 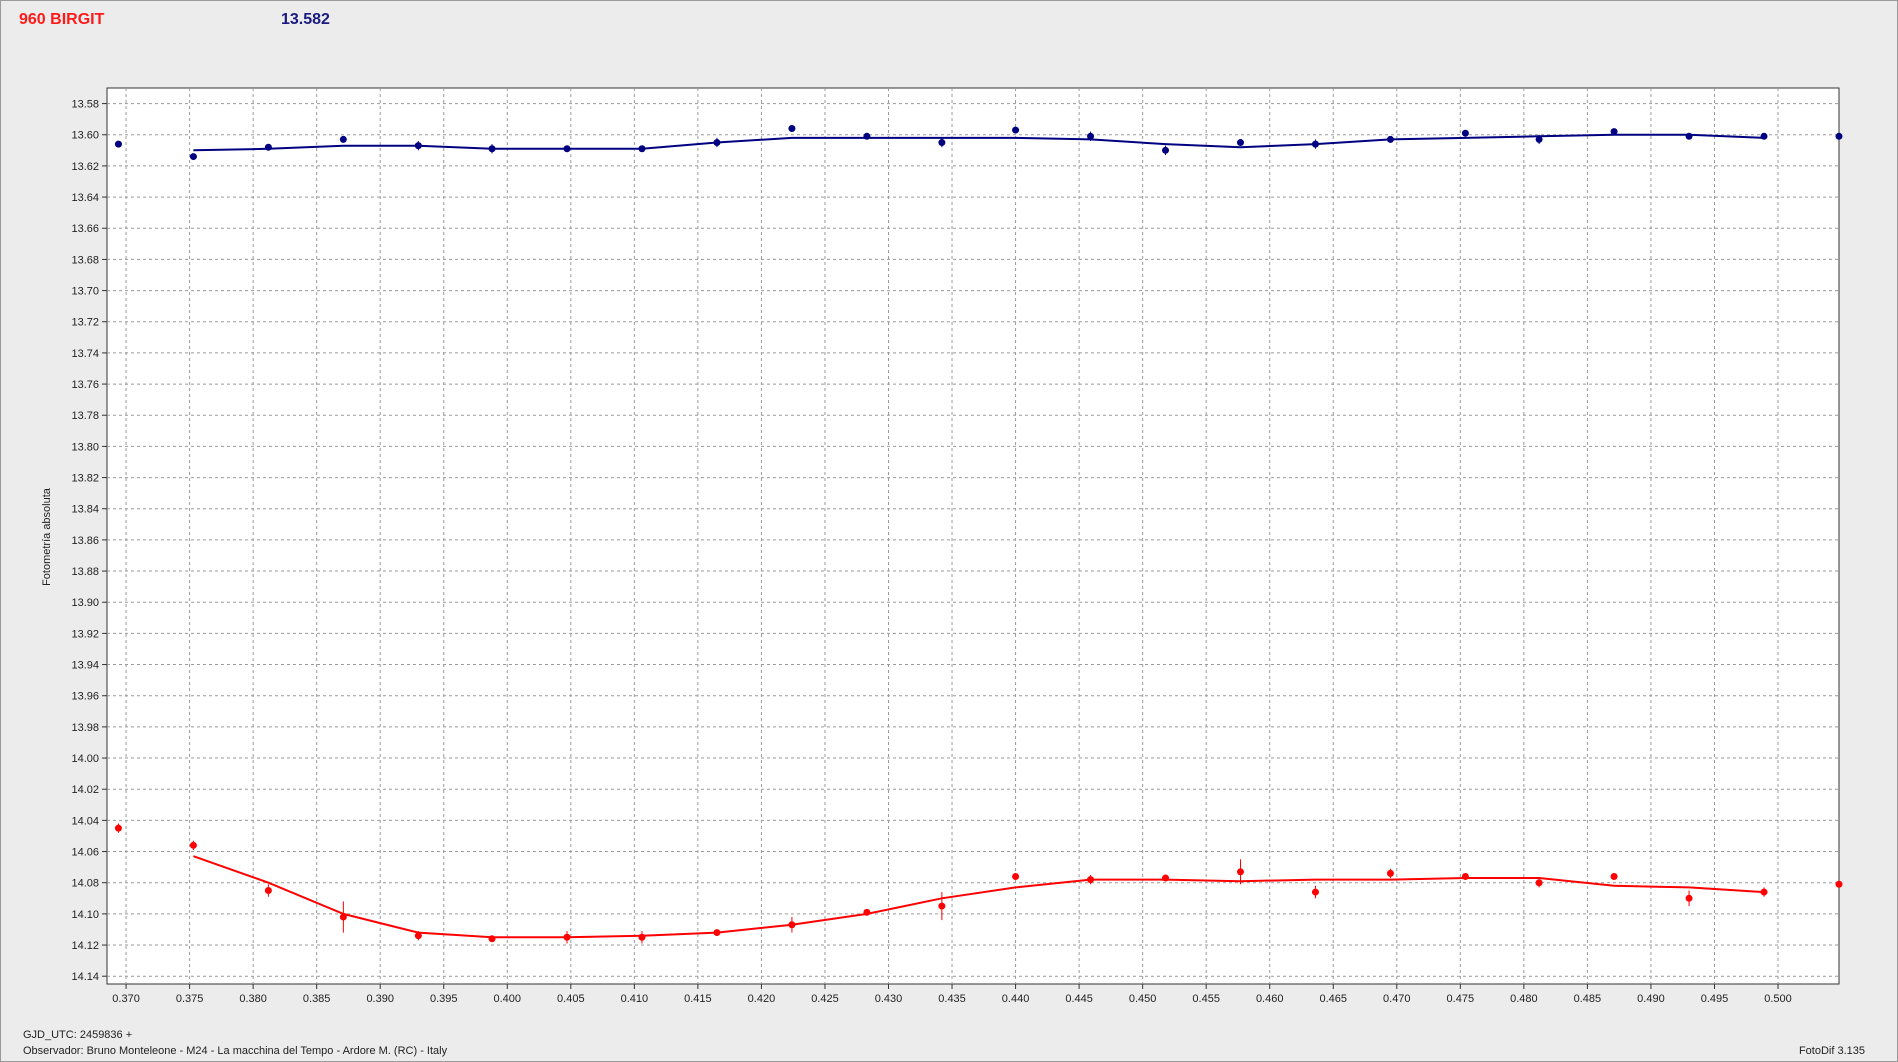 What do you see at coordinates (1524, 999) in the screenshot?
I see `x-tick-label: 0.480` at bounding box center [1524, 999].